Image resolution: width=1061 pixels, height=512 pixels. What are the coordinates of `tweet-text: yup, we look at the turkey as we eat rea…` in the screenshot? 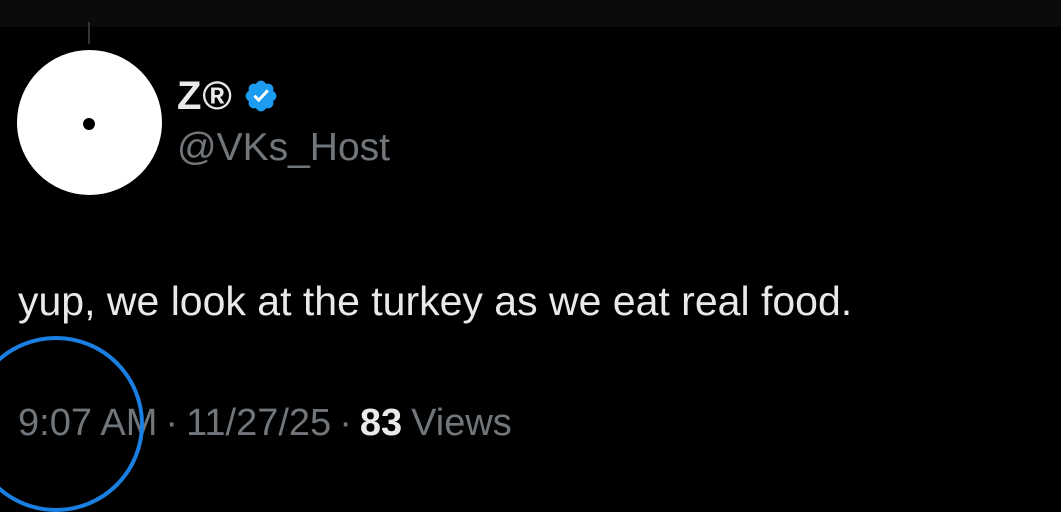 It's located at (435, 301).